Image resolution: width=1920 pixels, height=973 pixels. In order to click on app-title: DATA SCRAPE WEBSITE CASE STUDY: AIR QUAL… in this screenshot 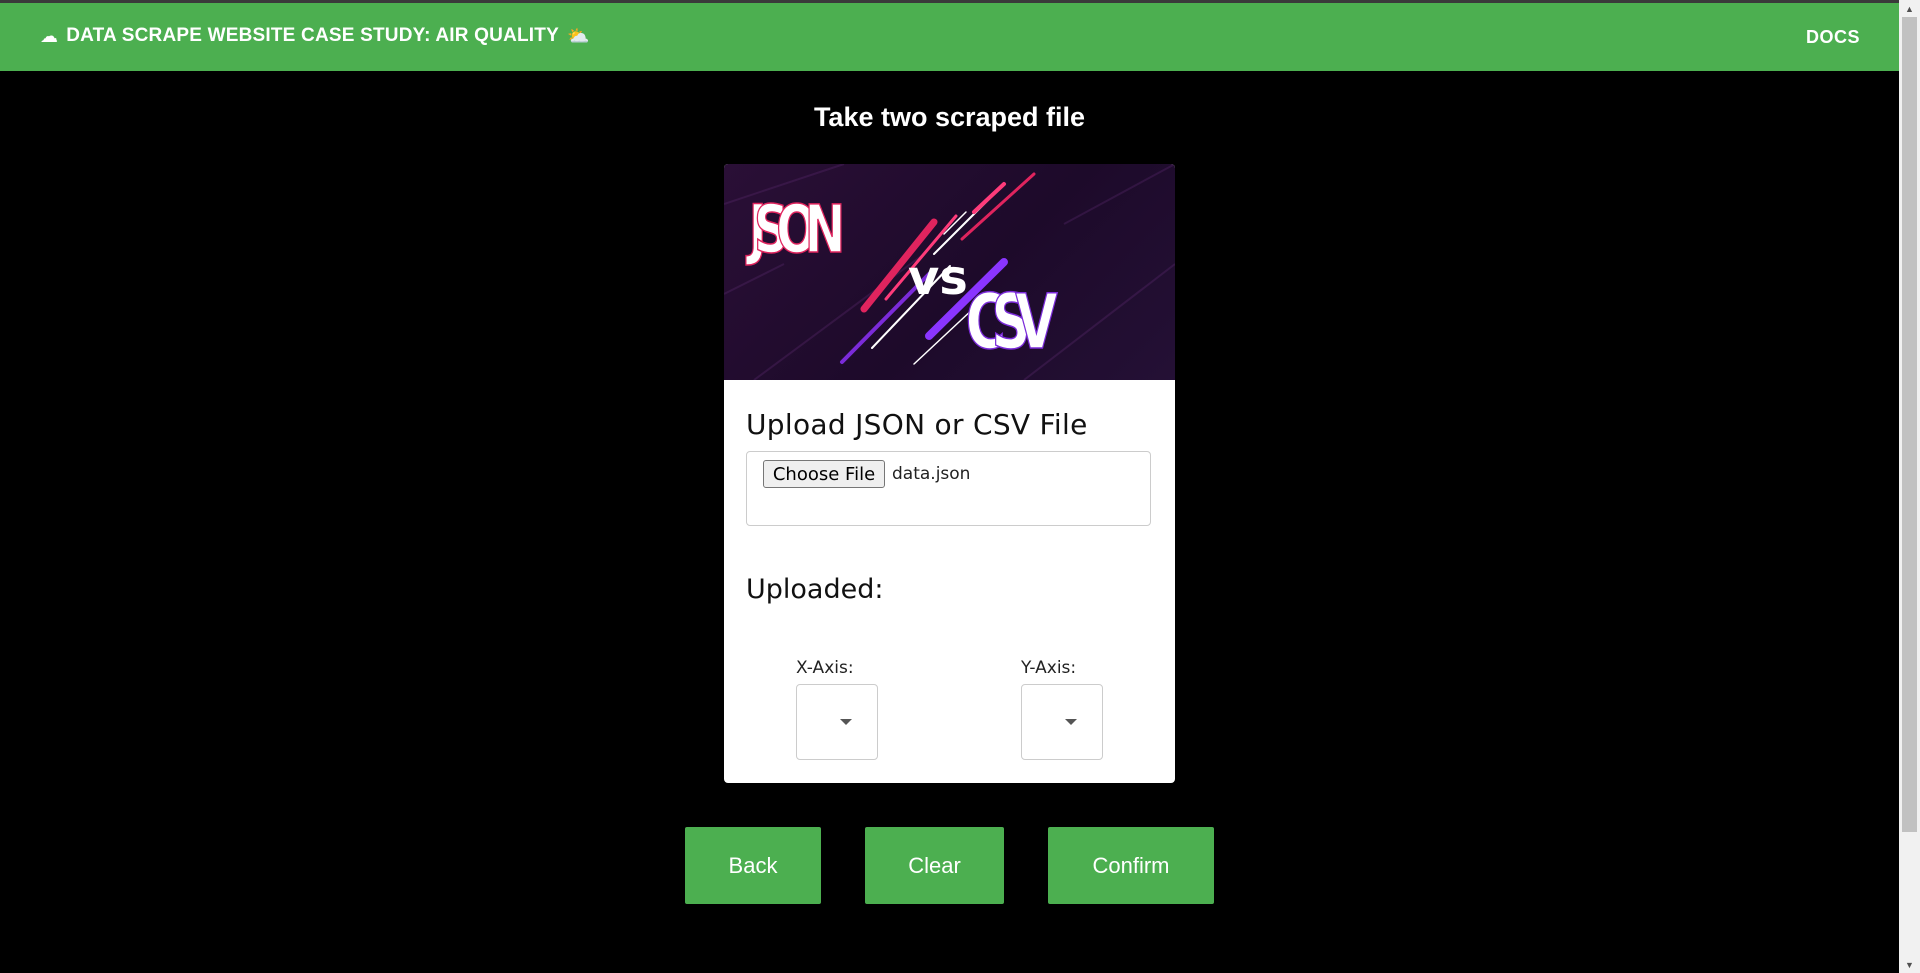, I will do `click(312, 35)`.